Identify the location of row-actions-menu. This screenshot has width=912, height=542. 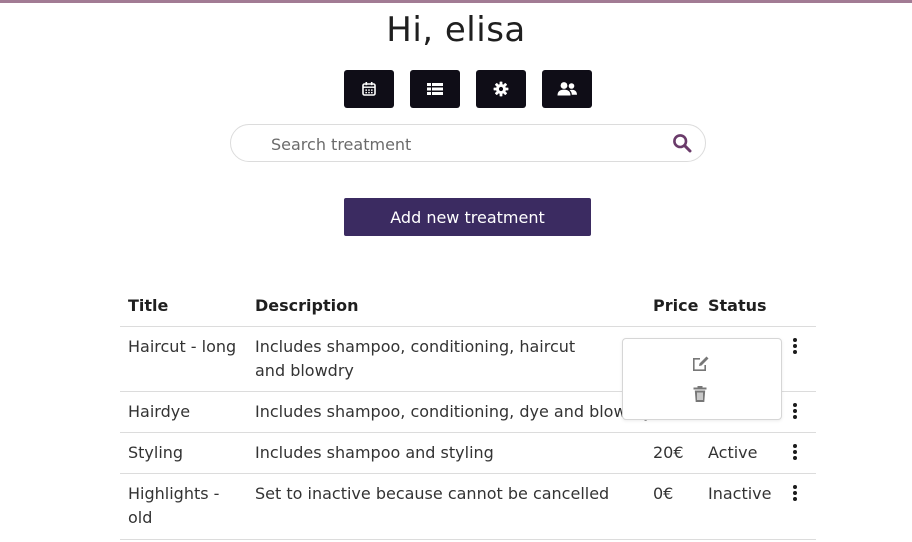
(702, 379).